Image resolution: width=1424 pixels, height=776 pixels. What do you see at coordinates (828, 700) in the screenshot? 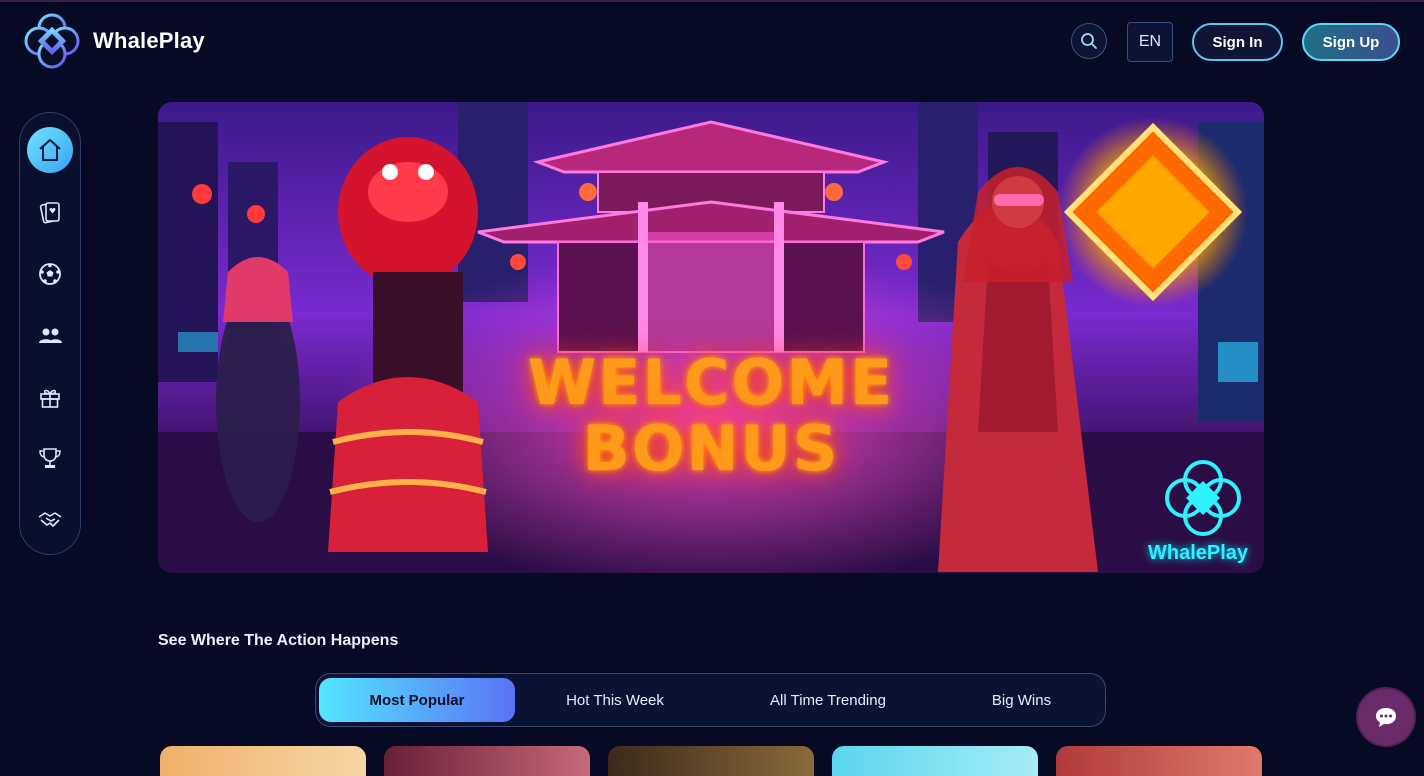
I see `tab-all-time-trending: All Time Trending` at bounding box center [828, 700].